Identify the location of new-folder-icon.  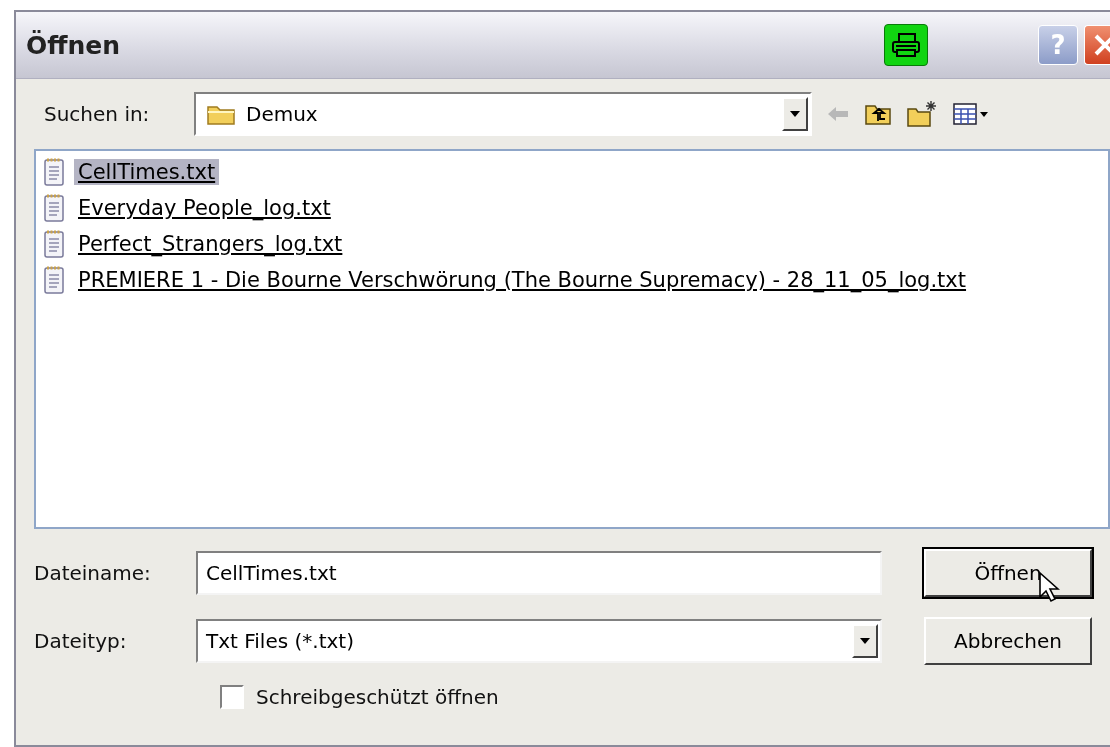
(922, 114).